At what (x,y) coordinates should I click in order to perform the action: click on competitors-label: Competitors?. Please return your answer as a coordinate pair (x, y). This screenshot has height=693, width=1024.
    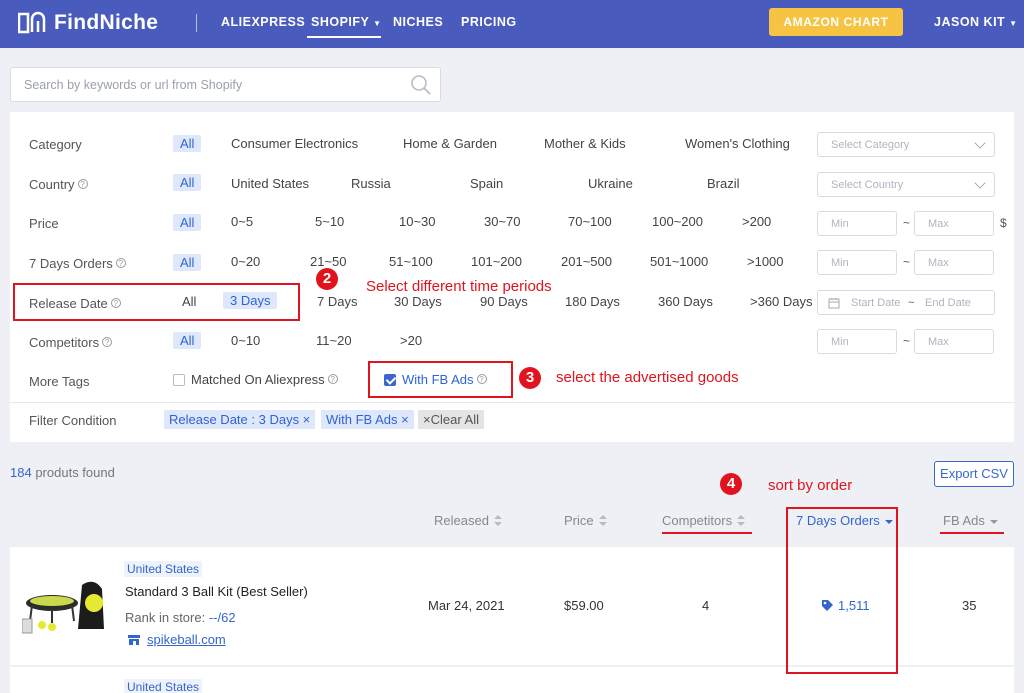
    Looking at the image, I should click on (71, 342).